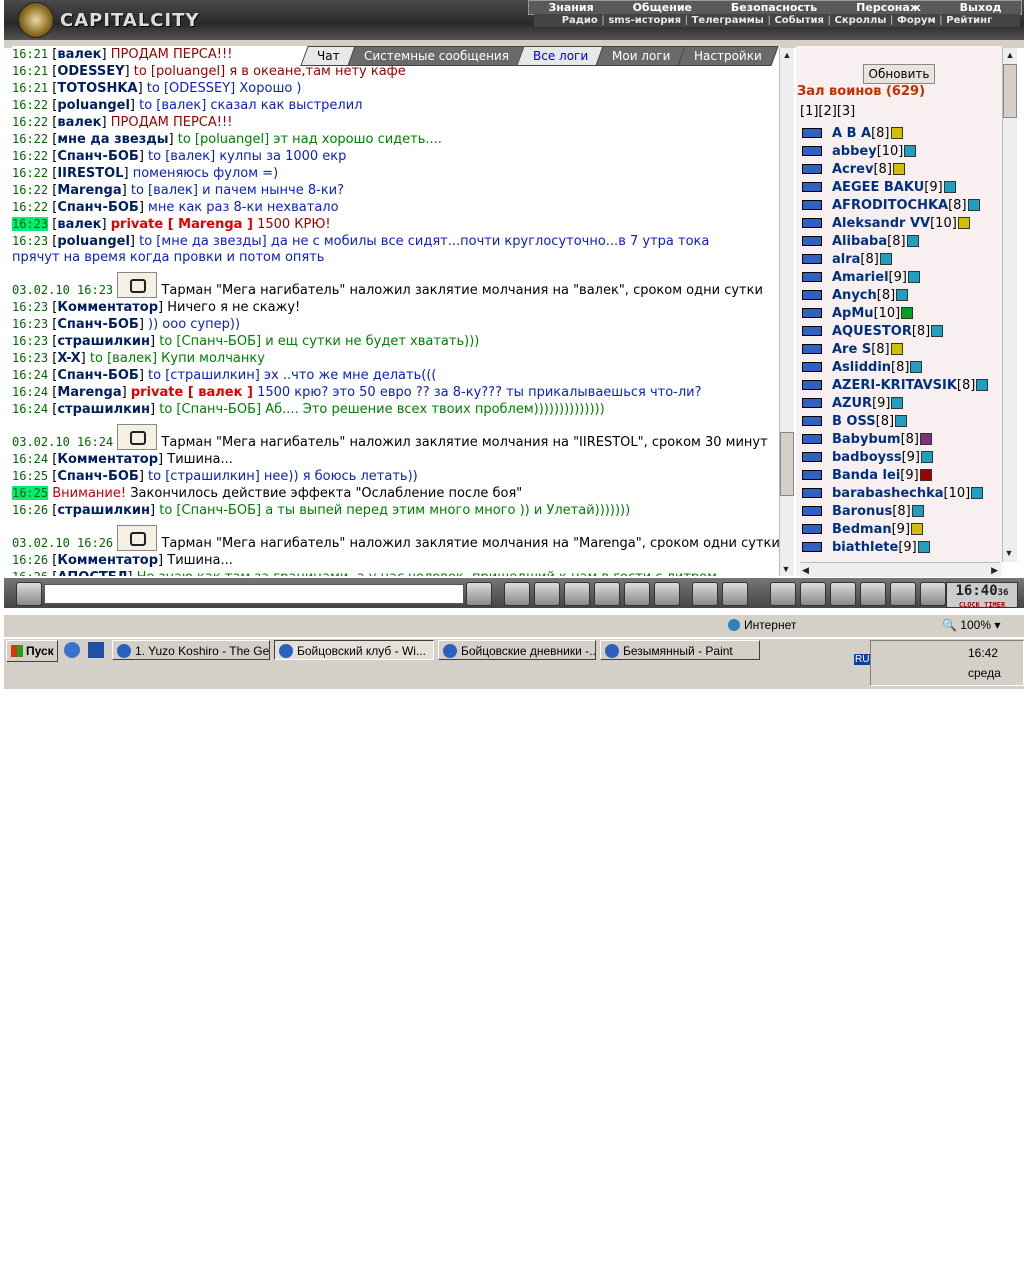 The width and height of the screenshot is (1024, 1268). I want to click on user-name: AZERI-KRITAVSIK, so click(894, 385).